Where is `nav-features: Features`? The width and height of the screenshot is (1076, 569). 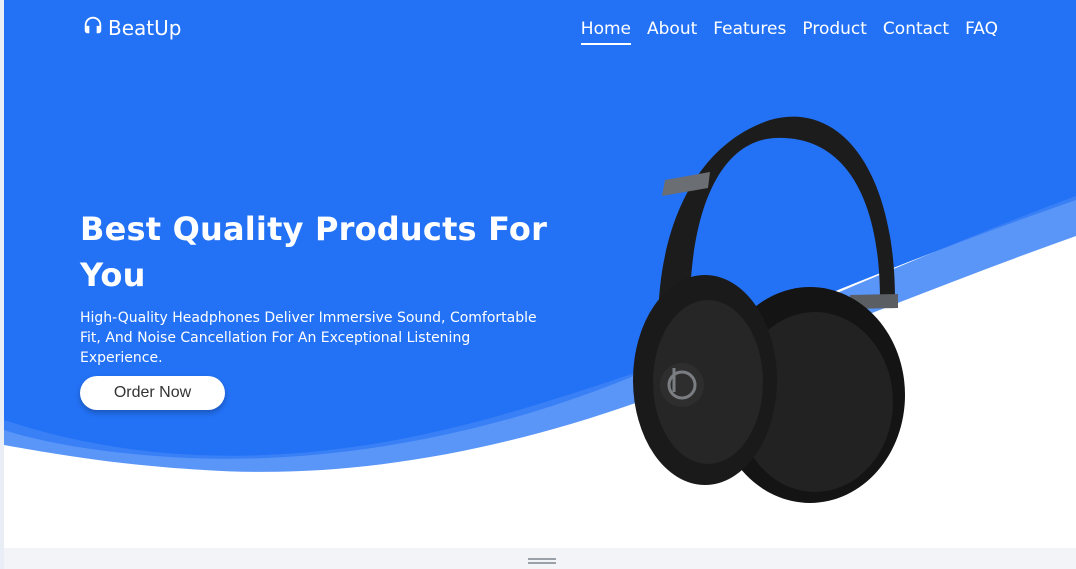
nav-features: Features is located at coordinates (749, 29).